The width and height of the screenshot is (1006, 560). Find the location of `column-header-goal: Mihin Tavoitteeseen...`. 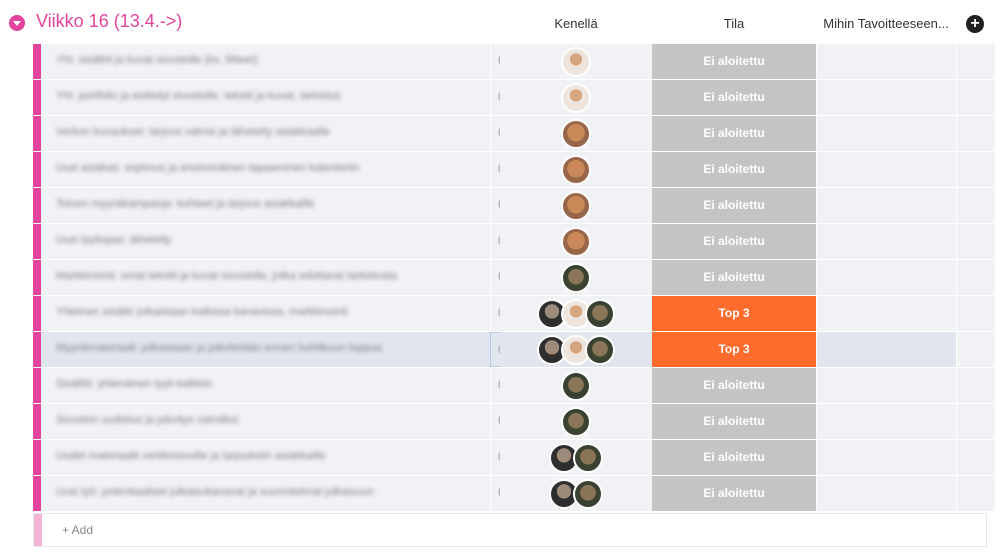

column-header-goal: Mihin Tavoitteeseen... is located at coordinates (886, 23).